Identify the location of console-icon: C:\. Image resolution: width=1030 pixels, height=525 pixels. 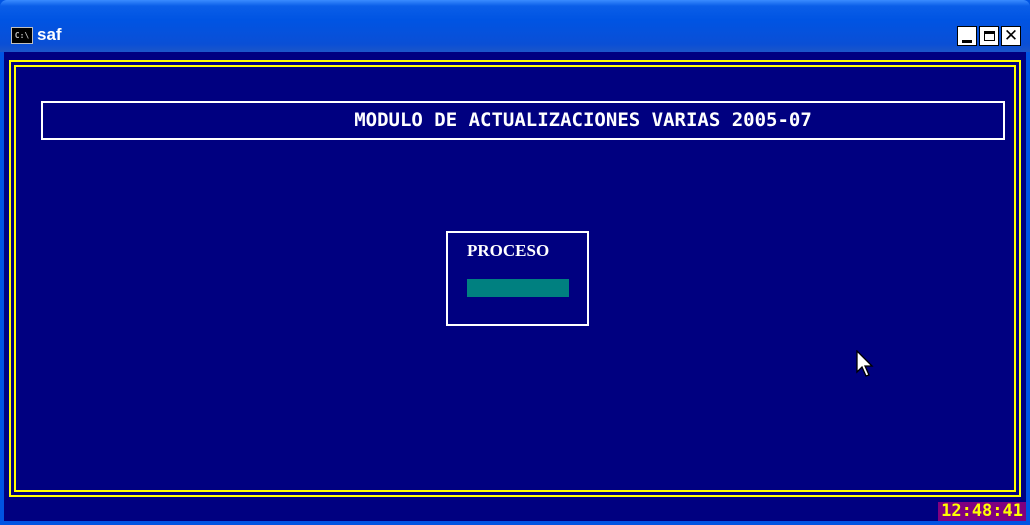
(22, 35).